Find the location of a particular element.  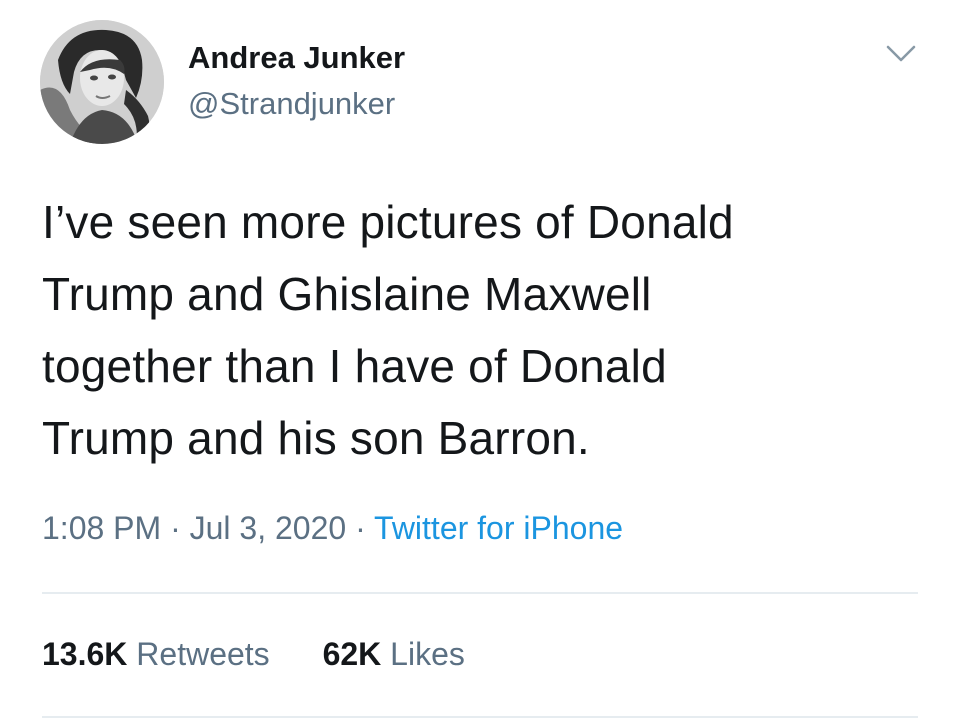

retweets-label: Retweets is located at coordinates (203, 654).